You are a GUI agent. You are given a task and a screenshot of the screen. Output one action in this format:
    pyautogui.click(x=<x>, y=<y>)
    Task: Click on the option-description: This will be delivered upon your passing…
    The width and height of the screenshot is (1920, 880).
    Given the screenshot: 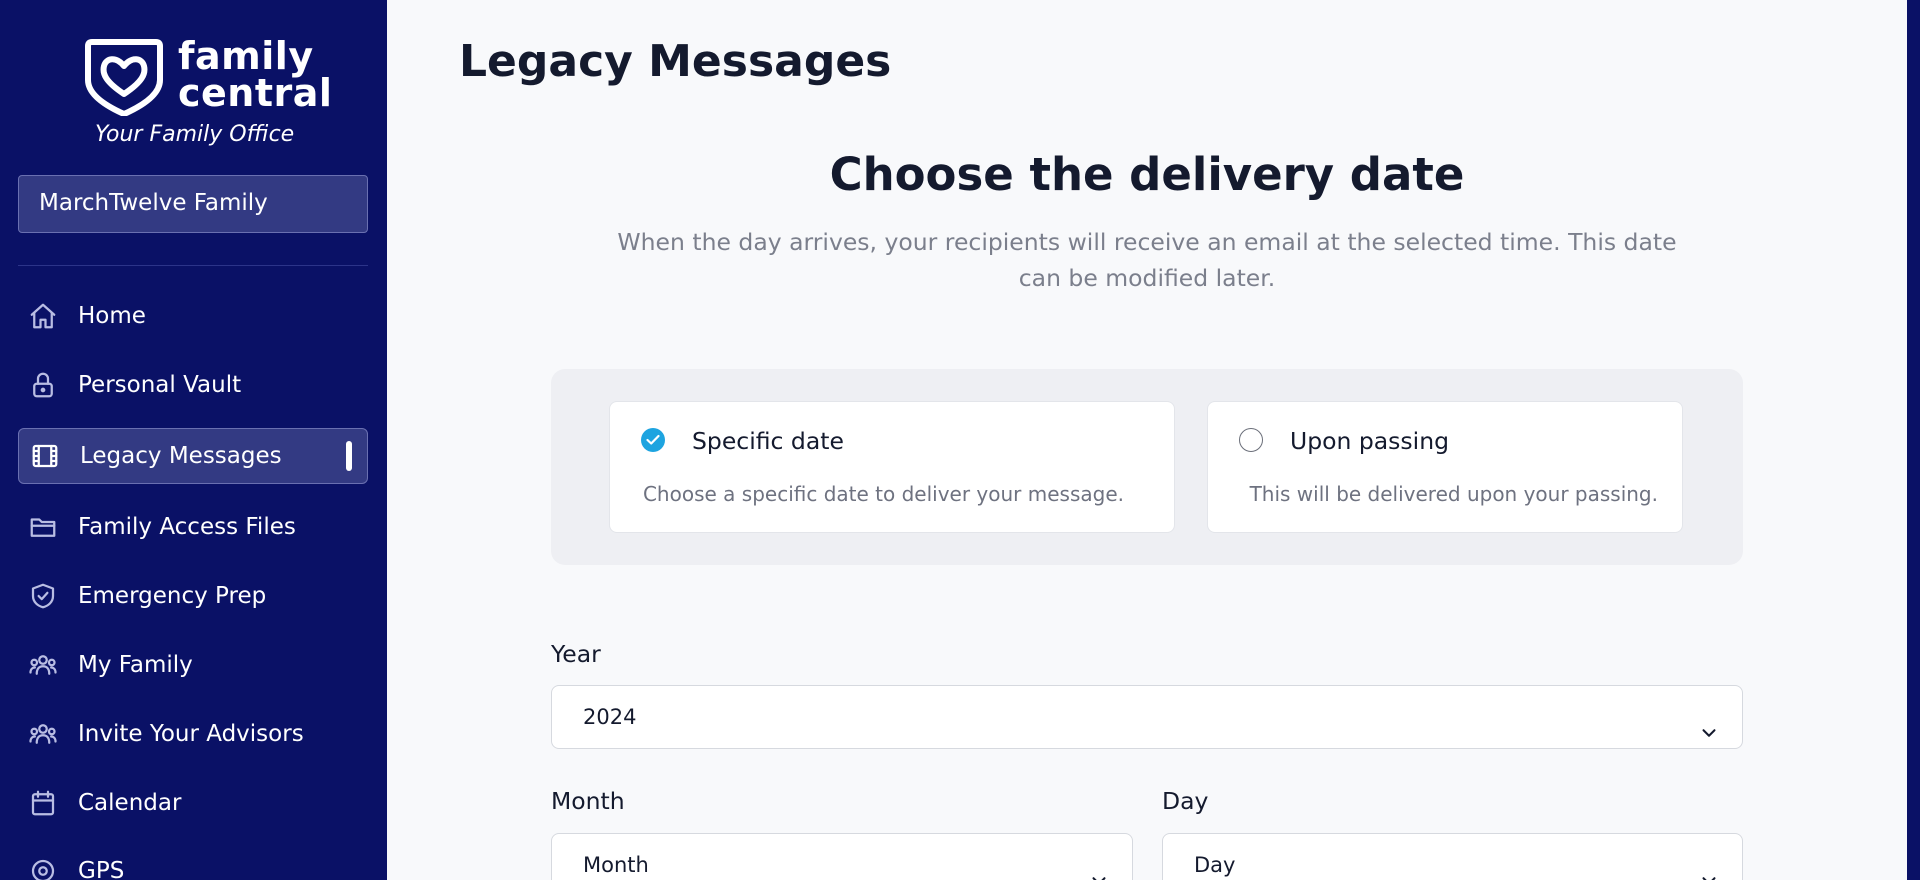 What is the action you would take?
    pyautogui.click(x=1453, y=494)
    